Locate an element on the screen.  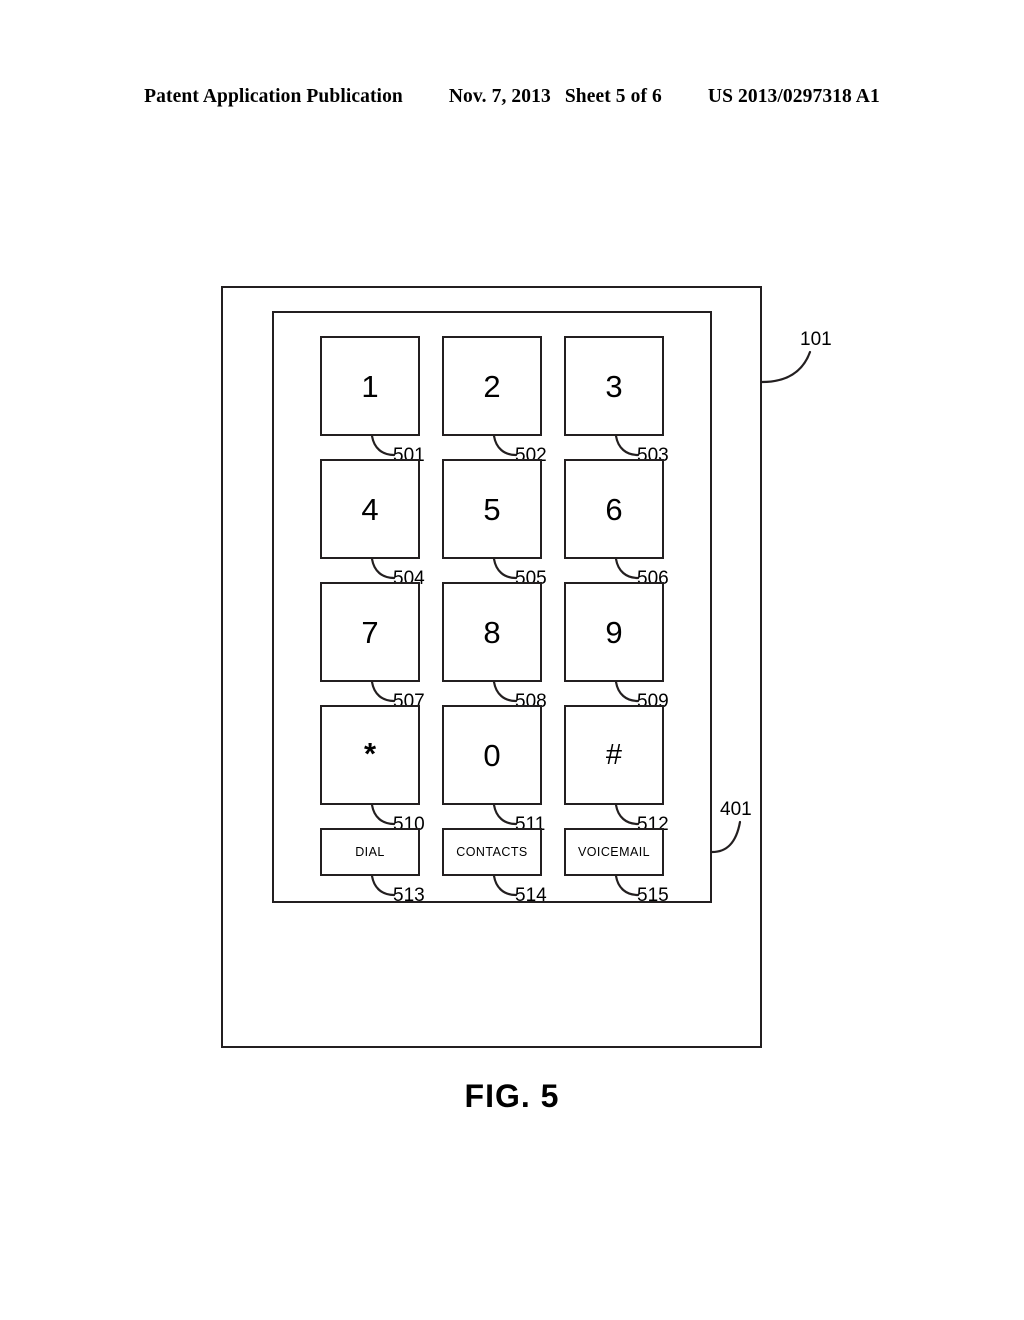
key-button-1: 1 is located at coordinates (370, 386).